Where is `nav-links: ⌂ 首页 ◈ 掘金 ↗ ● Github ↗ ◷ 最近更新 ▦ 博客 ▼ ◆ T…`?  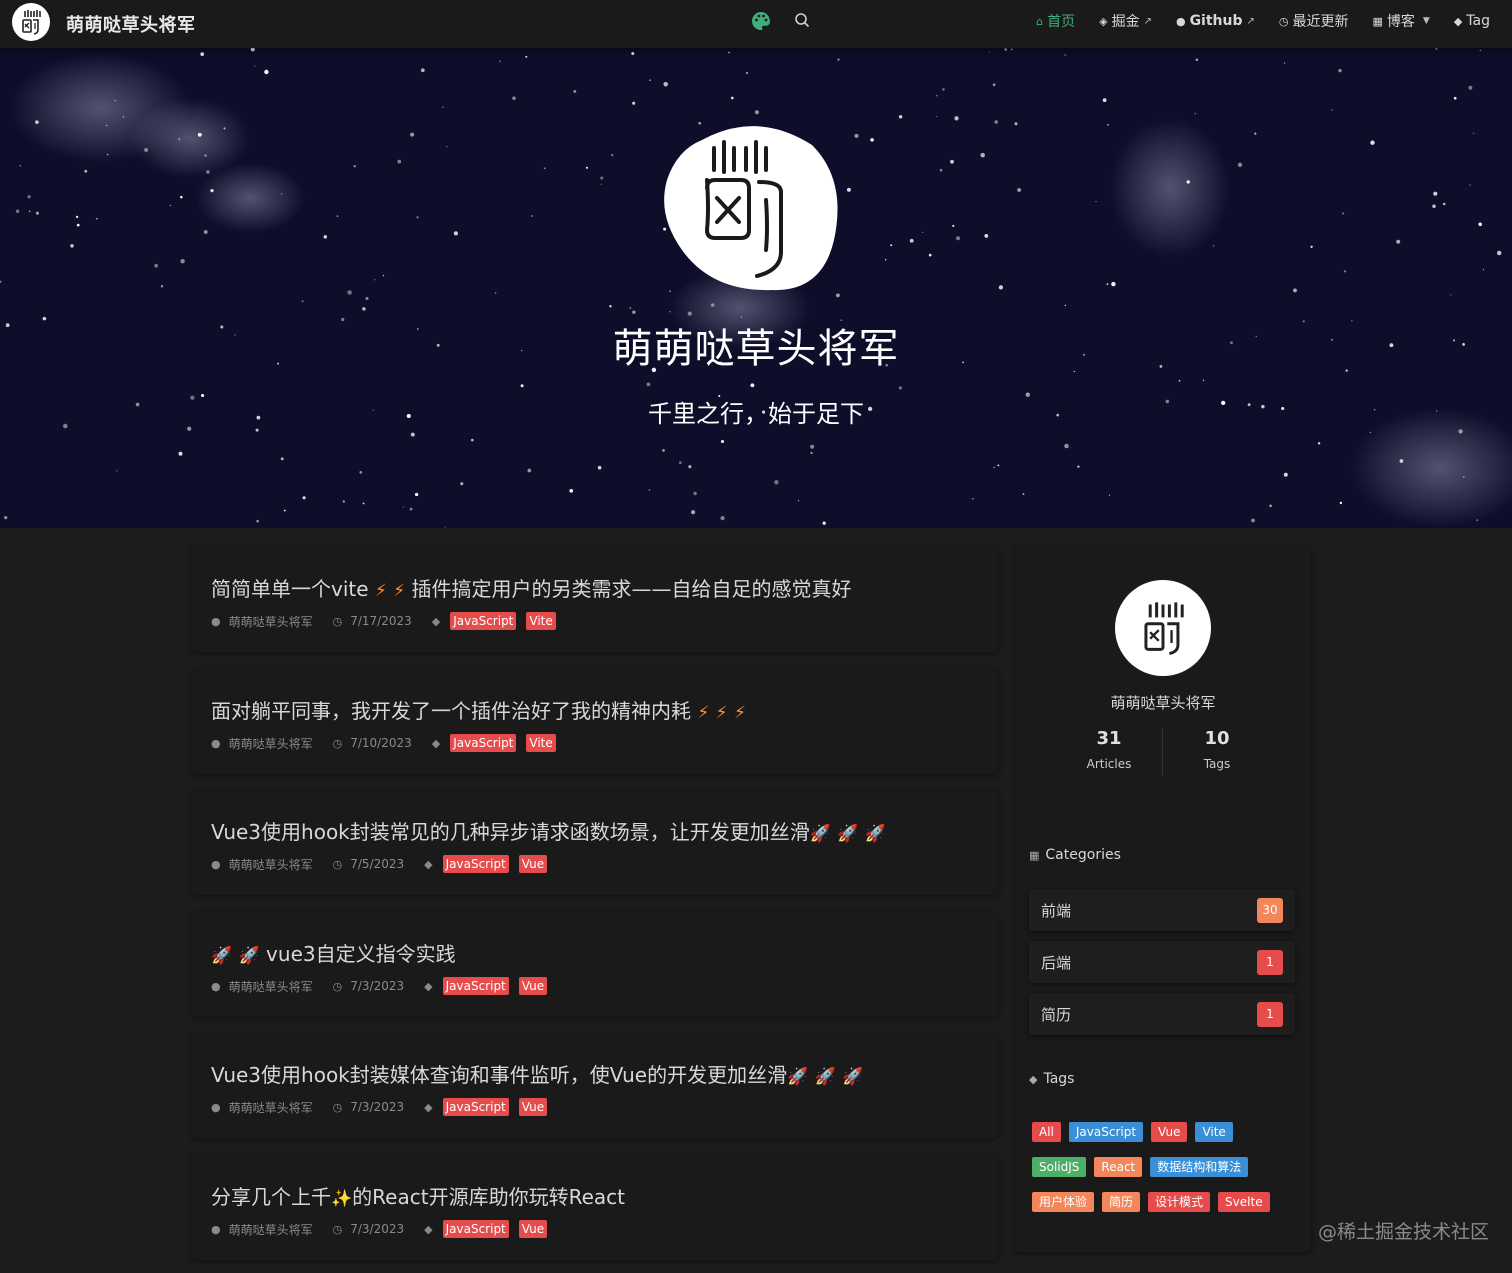 nav-links: ⌂ 首页 ◈ 掘金 ↗ ● Github ↗ ◷ 最近更新 ▦ 博客 ▼ ◆ T… is located at coordinates (1251, 21).